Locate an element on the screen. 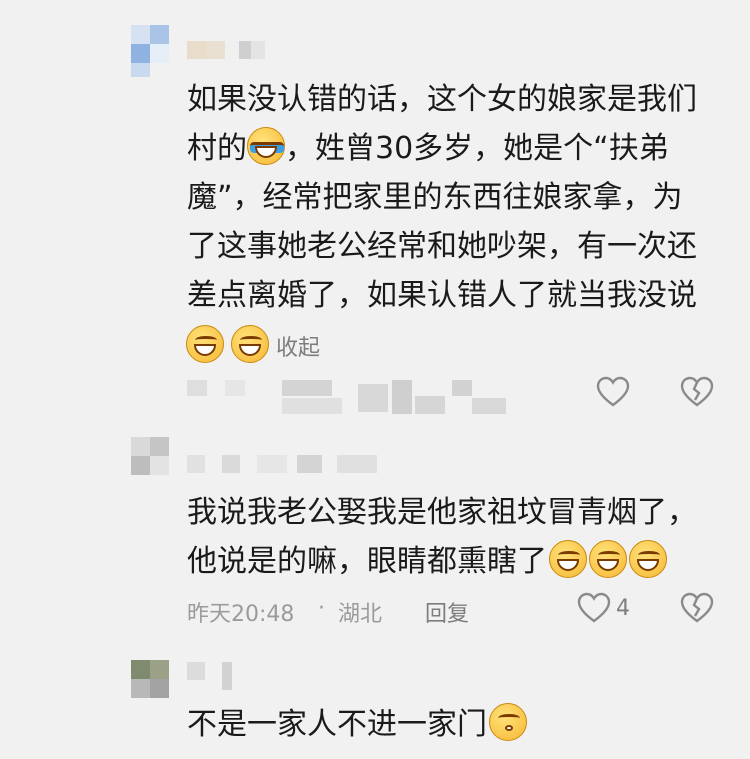 The height and width of the screenshot is (759, 750). emoji-row is located at coordinates (228, 344).